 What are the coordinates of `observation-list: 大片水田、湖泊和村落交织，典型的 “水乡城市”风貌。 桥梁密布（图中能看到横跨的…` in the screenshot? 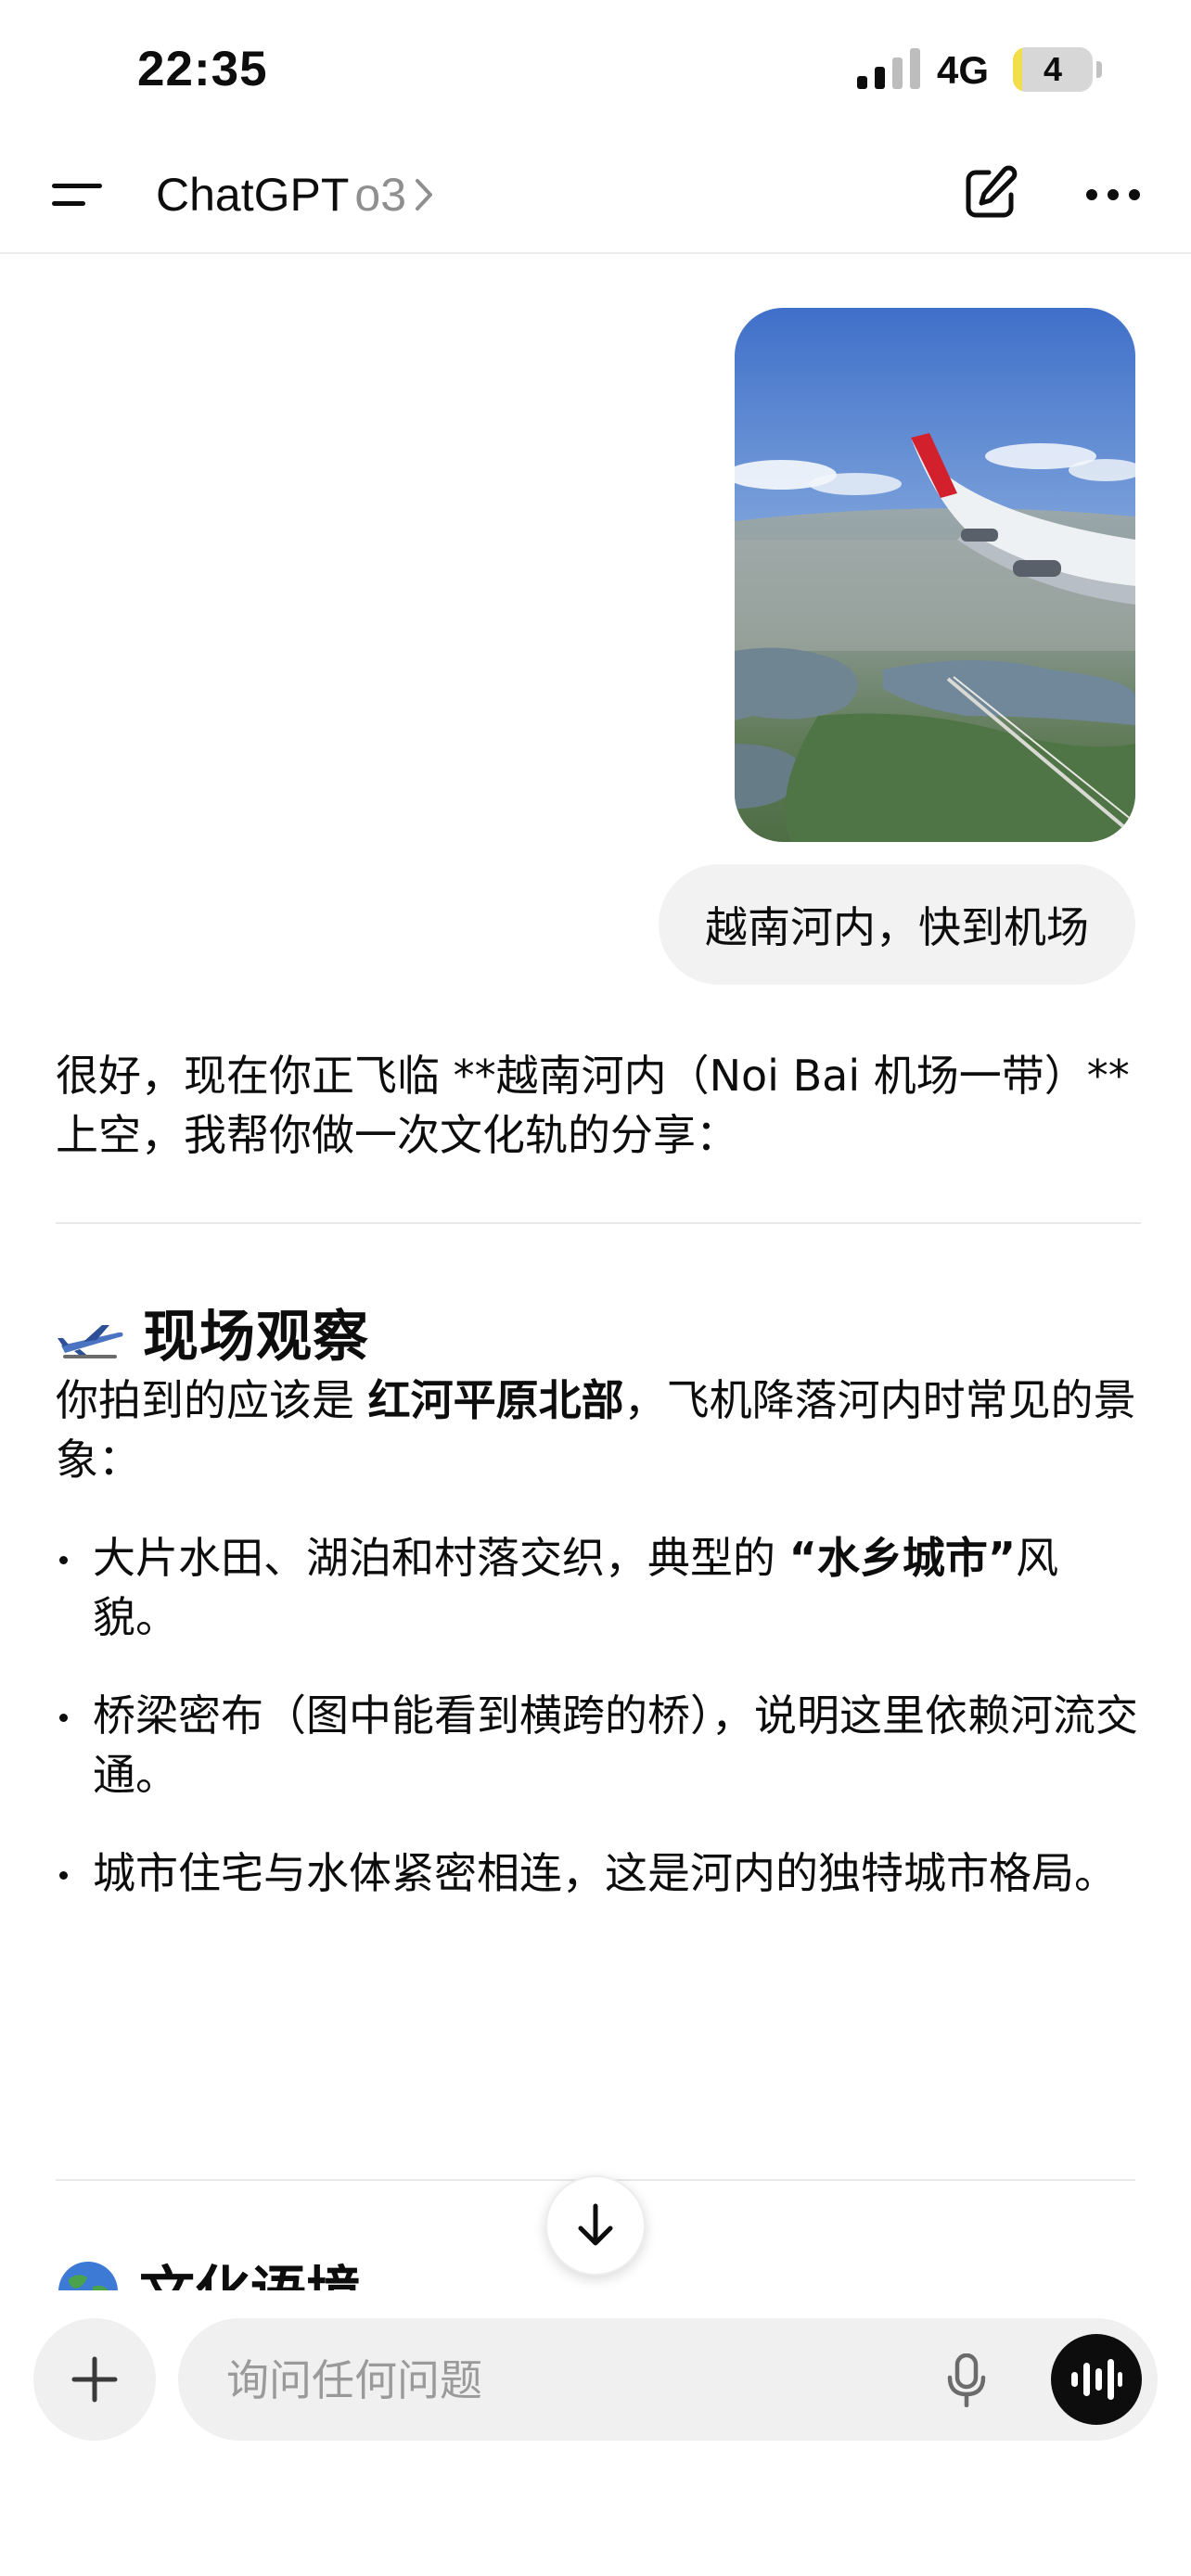 It's located at (598, 1715).